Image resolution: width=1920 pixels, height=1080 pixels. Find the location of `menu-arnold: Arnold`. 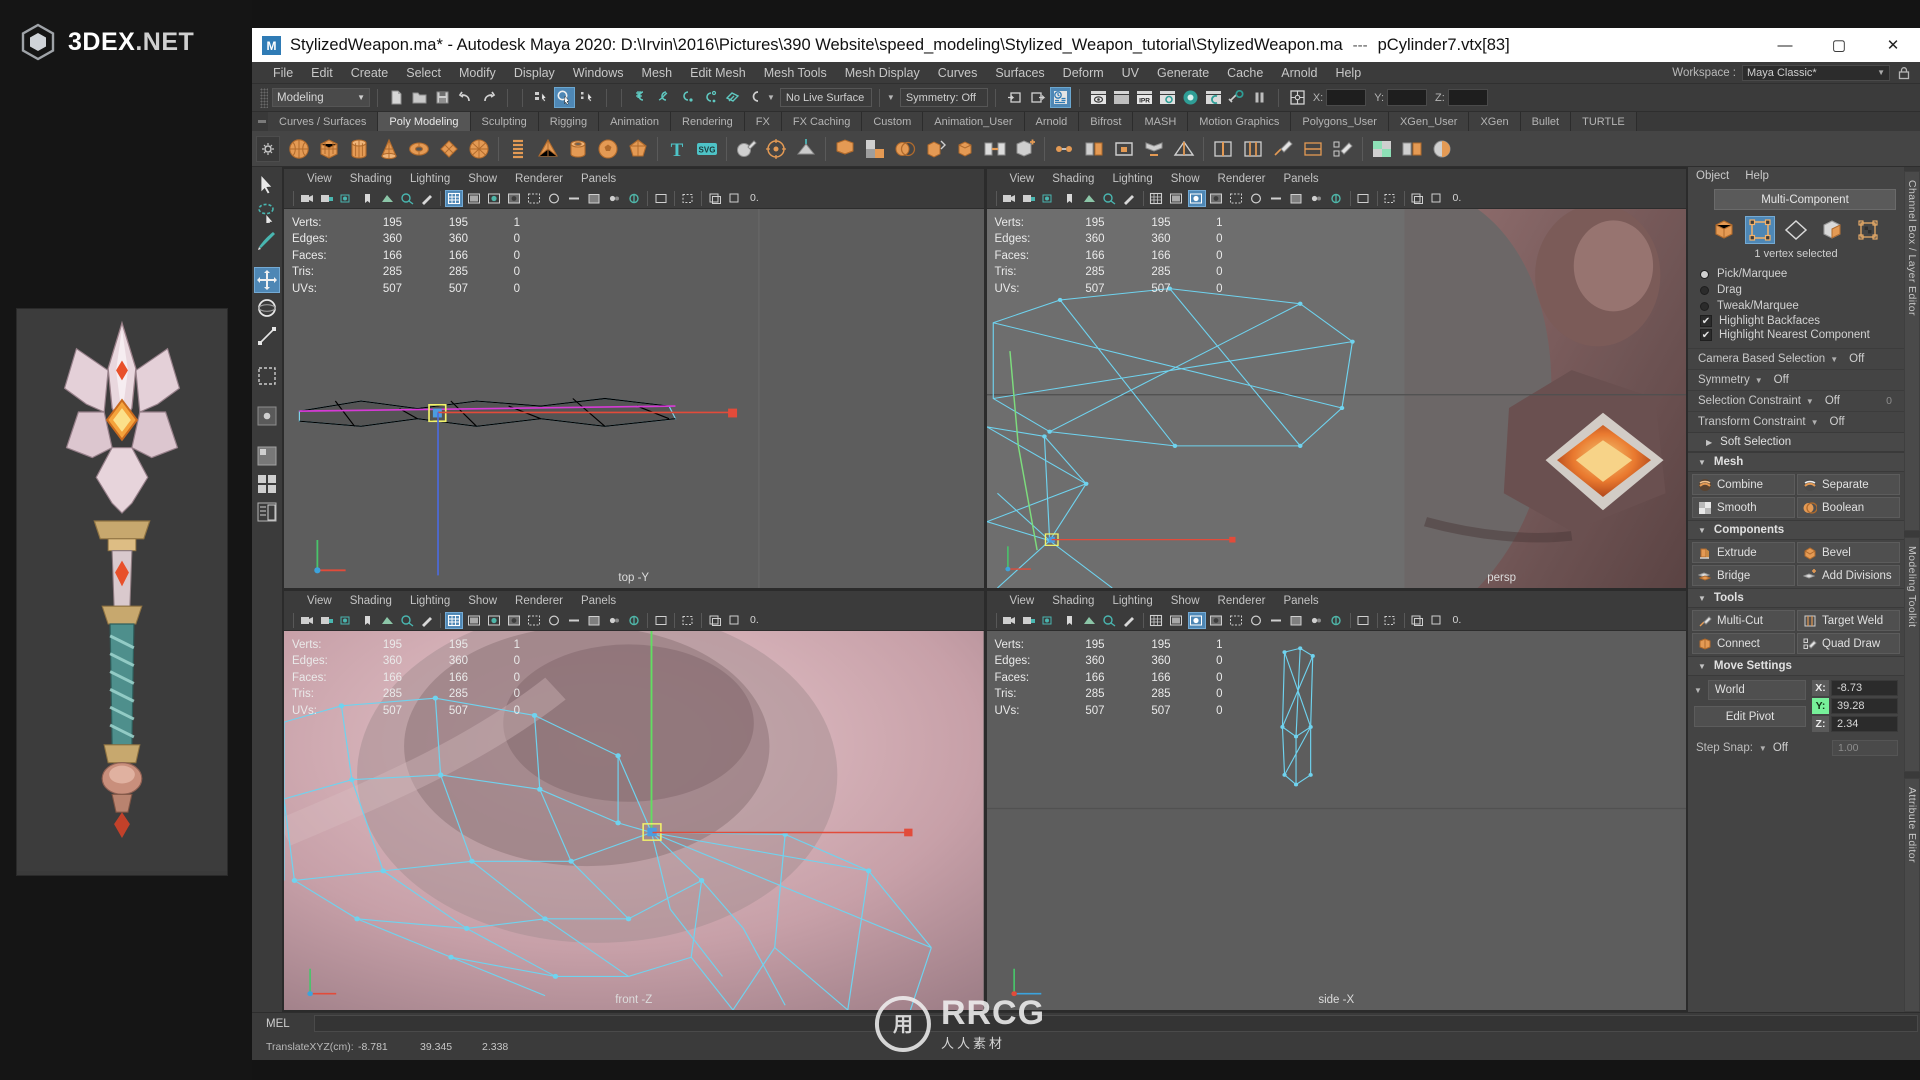

menu-arnold: Arnold is located at coordinates (1299, 73).